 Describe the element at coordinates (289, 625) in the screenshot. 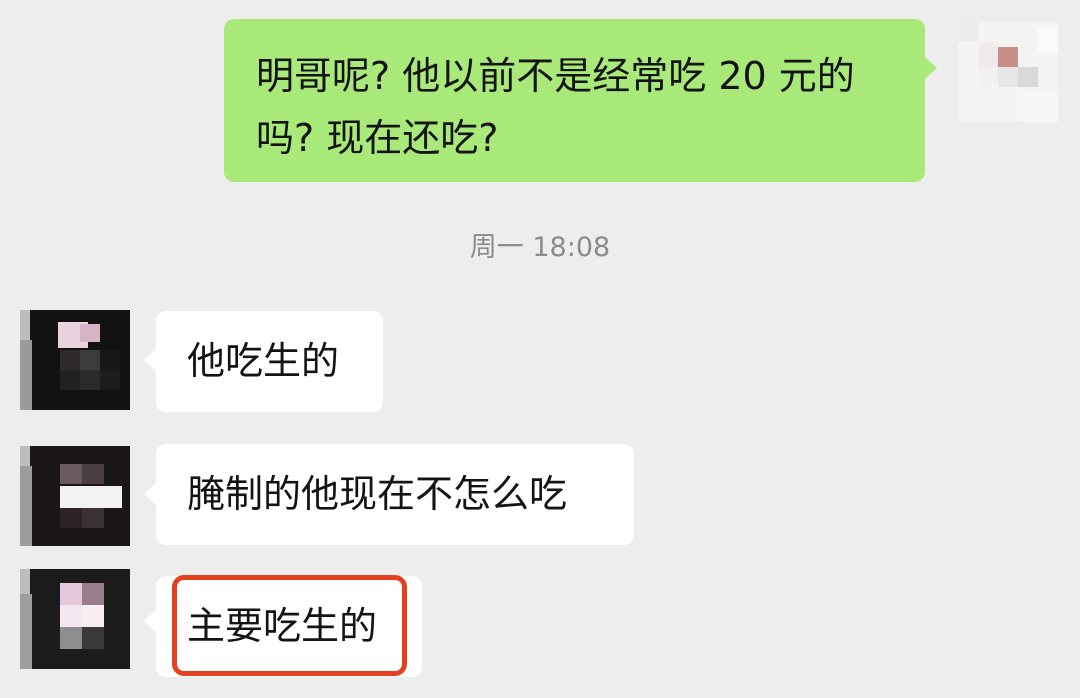

I see `highlight-annotation-box` at that location.